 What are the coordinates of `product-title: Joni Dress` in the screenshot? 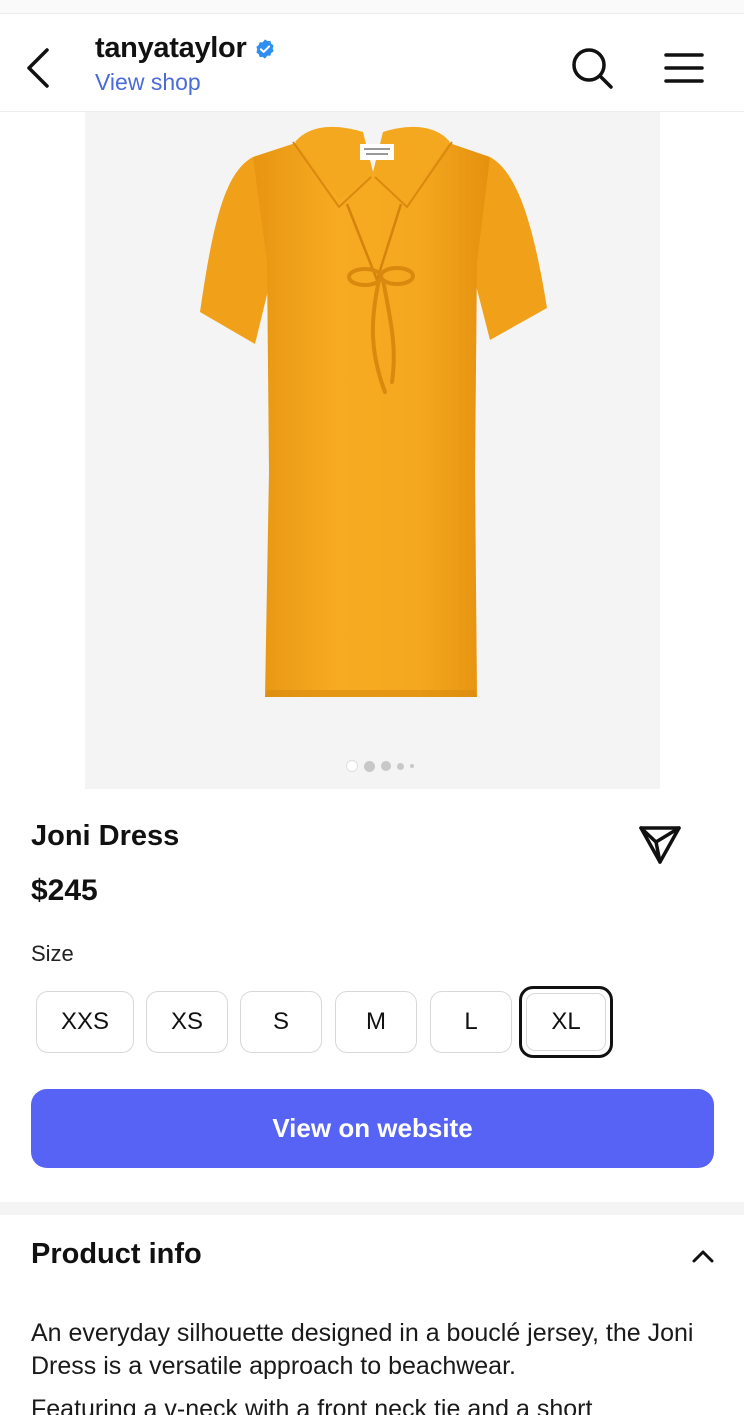 It's located at (105, 836).